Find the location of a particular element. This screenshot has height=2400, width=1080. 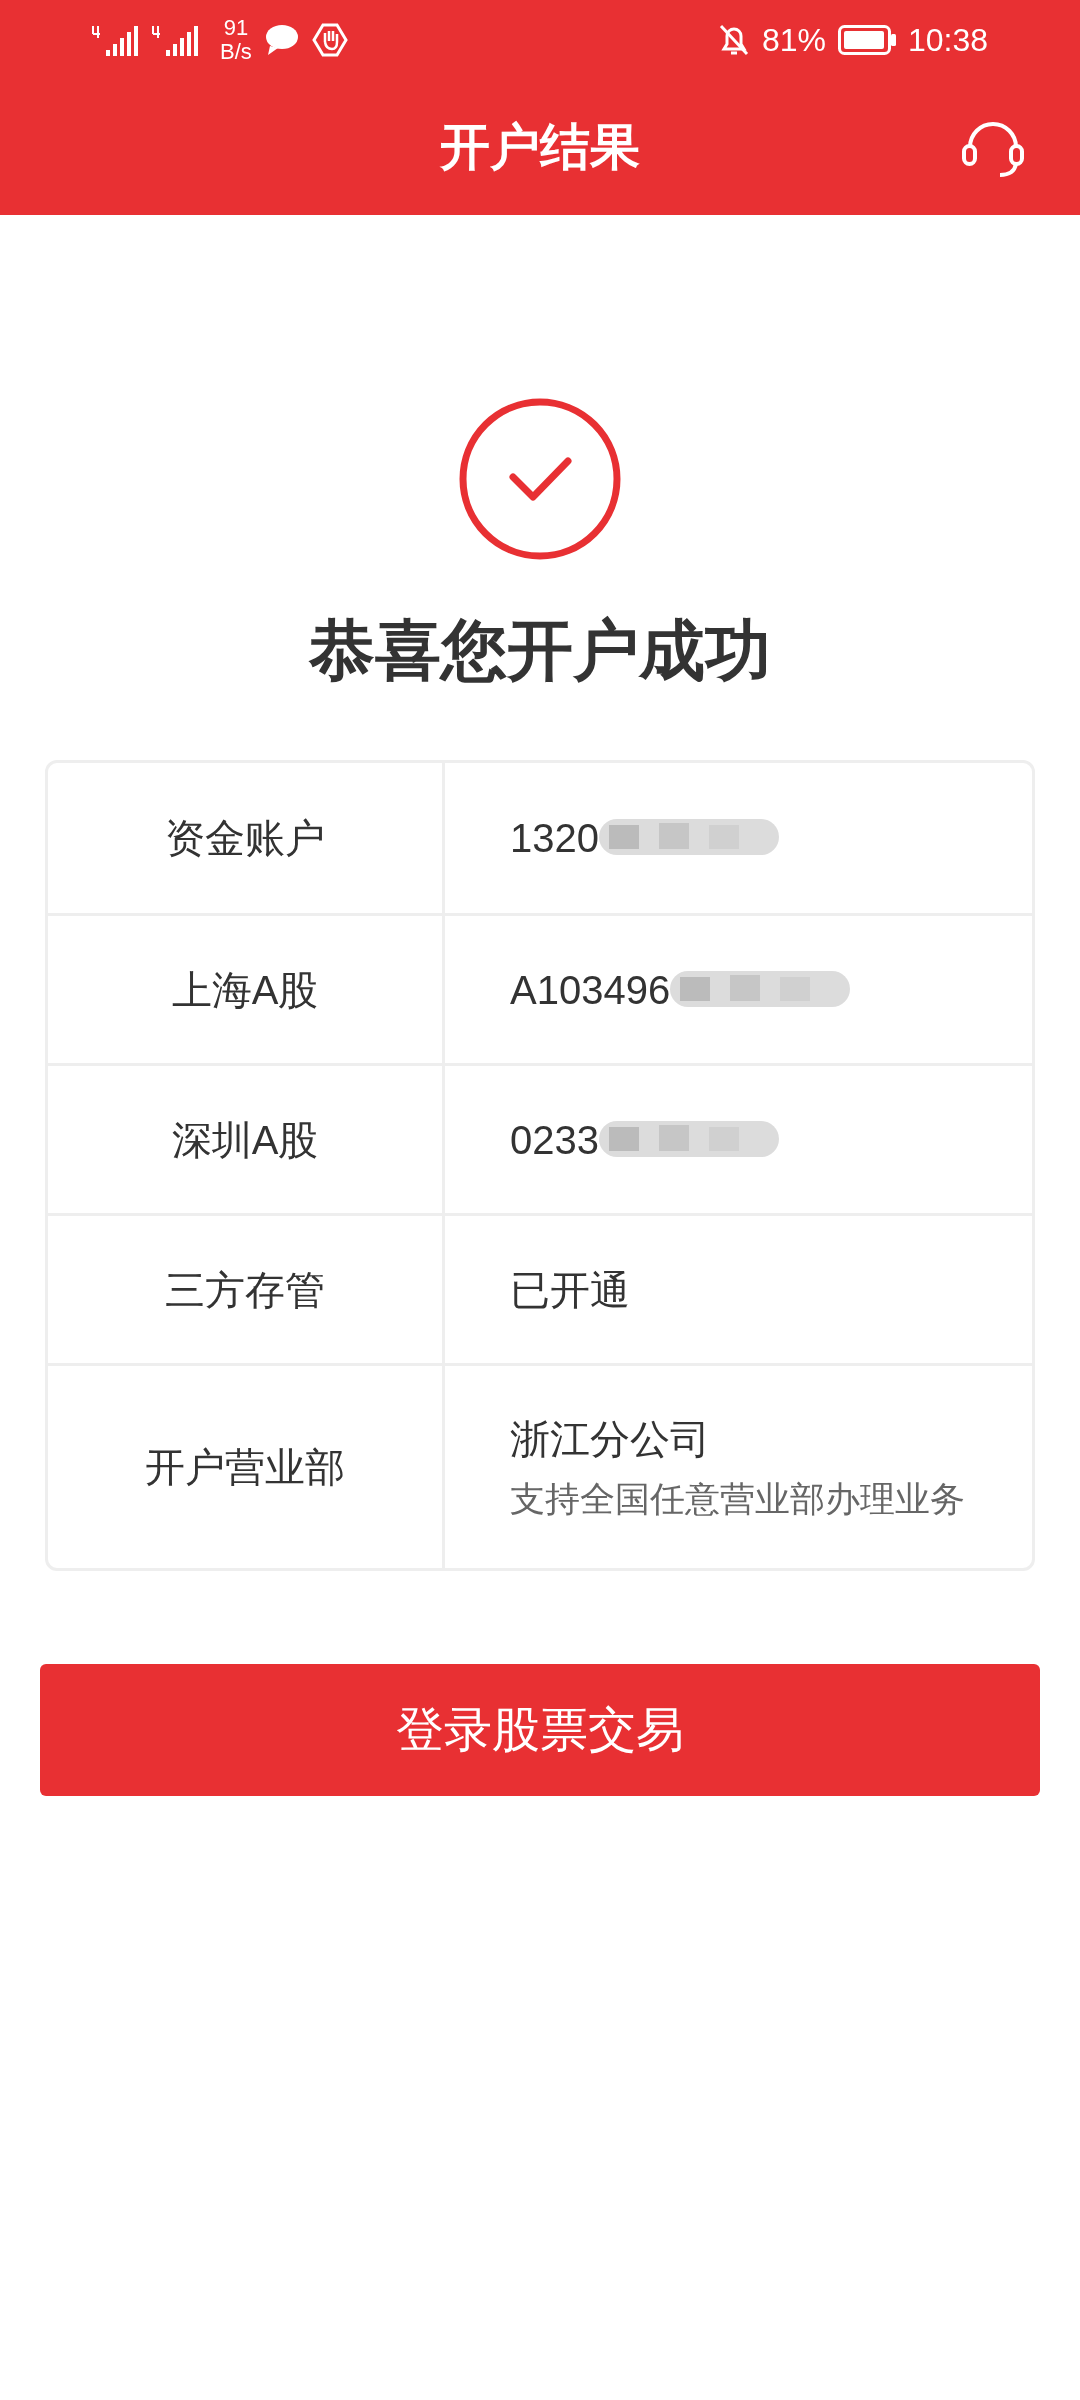

clock-time: 10:38 is located at coordinates (947, 40).